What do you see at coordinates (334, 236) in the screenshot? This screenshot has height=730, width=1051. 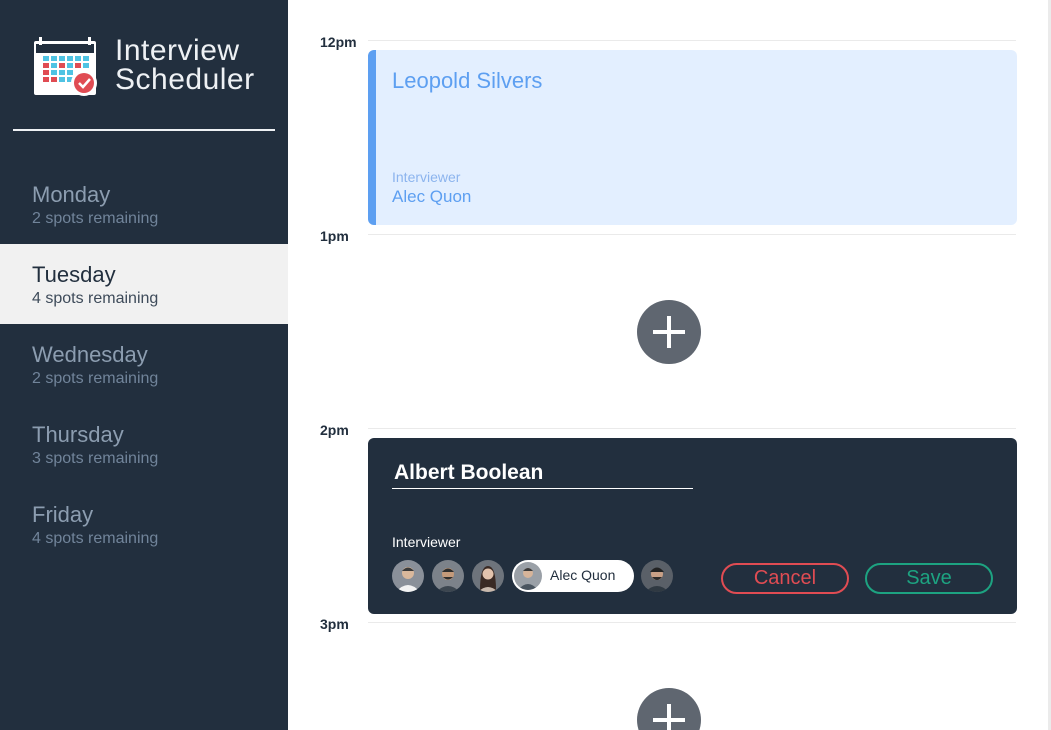 I see `time-label: 1pm` at bounding box center [334, 236].